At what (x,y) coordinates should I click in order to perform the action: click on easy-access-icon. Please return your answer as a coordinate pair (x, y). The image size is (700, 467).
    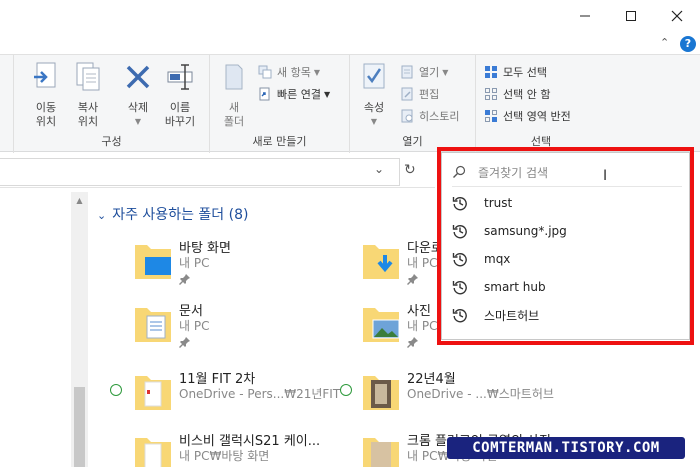
    Looking at the image, I should click on (264, 94).